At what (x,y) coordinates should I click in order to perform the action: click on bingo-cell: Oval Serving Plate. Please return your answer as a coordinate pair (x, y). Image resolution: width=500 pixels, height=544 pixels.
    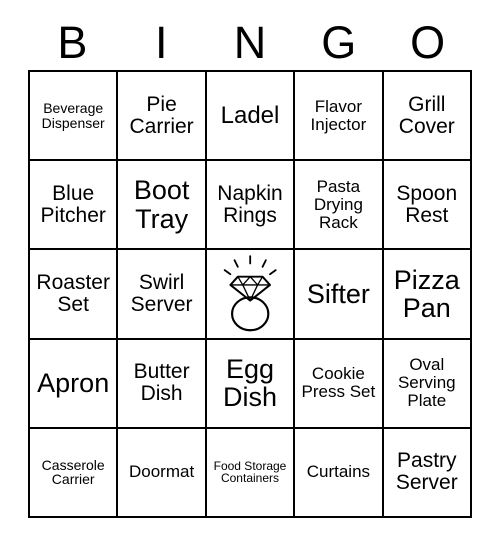
    Looking at the image, I should click on (427, 384).